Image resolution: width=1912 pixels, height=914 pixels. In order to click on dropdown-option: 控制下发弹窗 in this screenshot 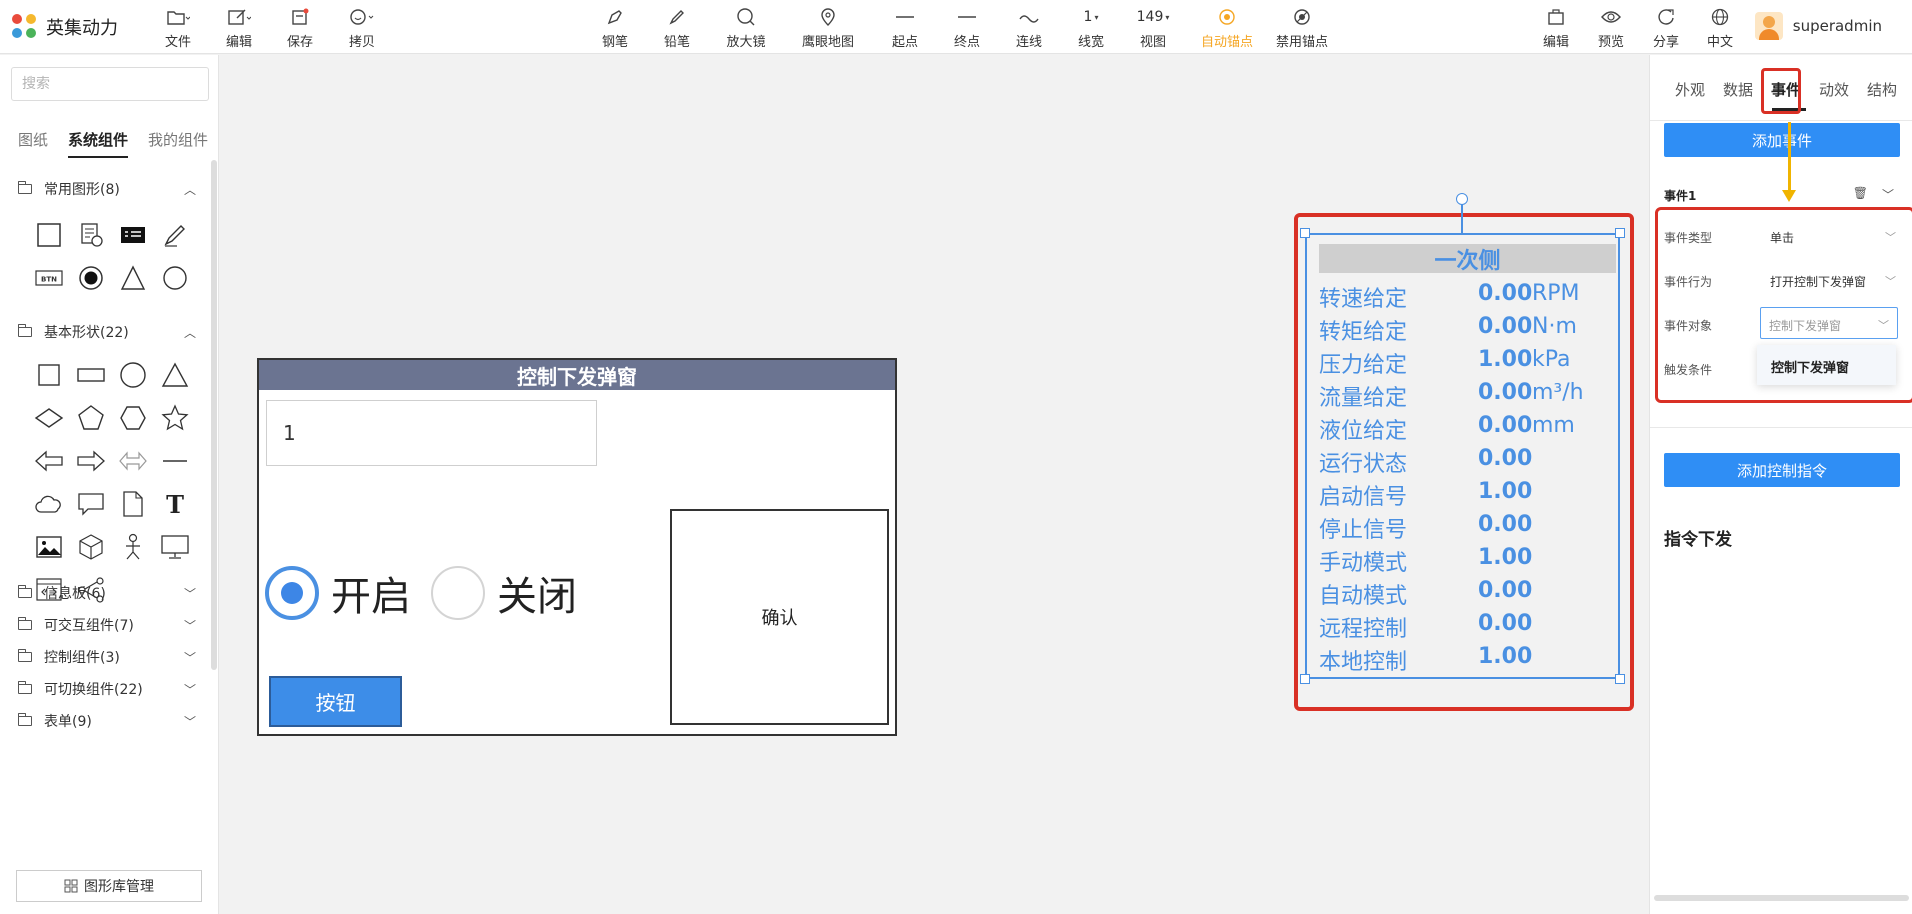, I will do `click(1826, 365)`.